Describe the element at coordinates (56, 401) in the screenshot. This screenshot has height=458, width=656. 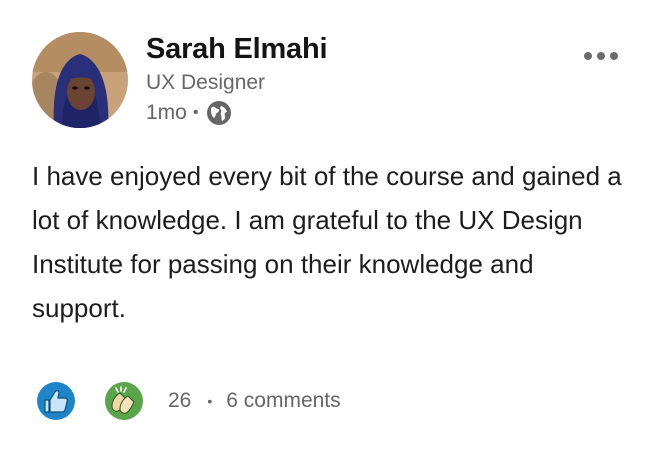
I see `like-icon` at that location.